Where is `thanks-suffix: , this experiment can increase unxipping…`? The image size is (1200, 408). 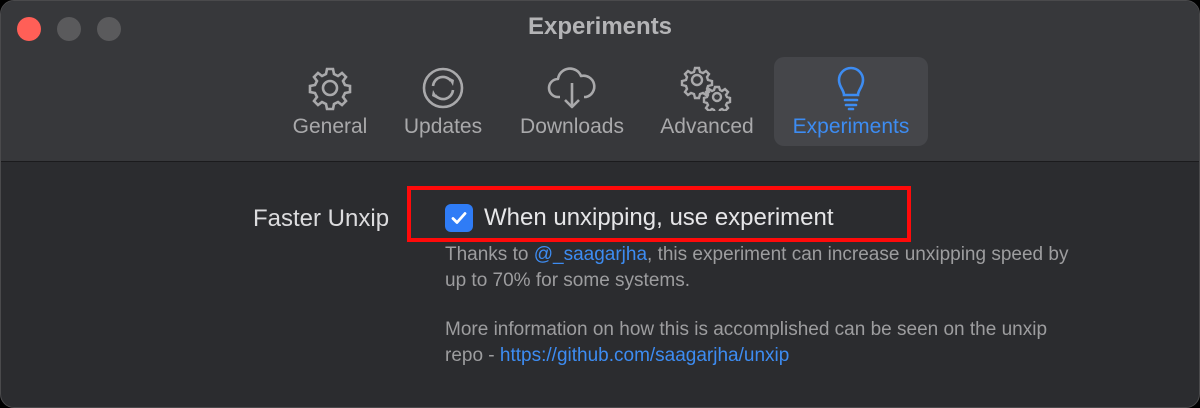 thanks-suffix: , this experiment can increase unxipping… is located at coordinates (858, 254).